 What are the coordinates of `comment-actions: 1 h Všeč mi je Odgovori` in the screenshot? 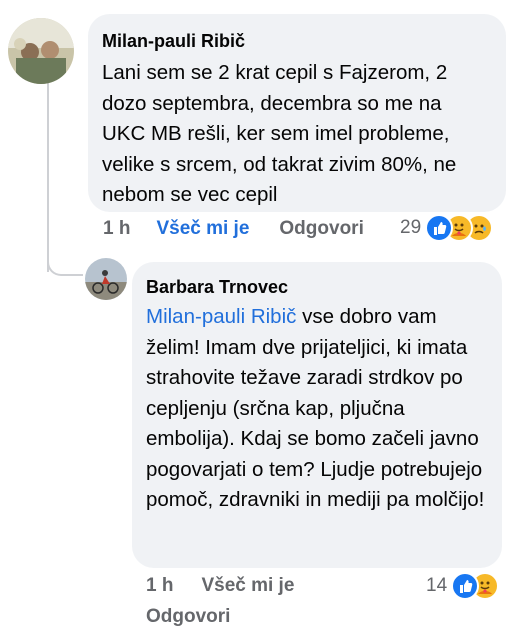 It's located at (233, 229).